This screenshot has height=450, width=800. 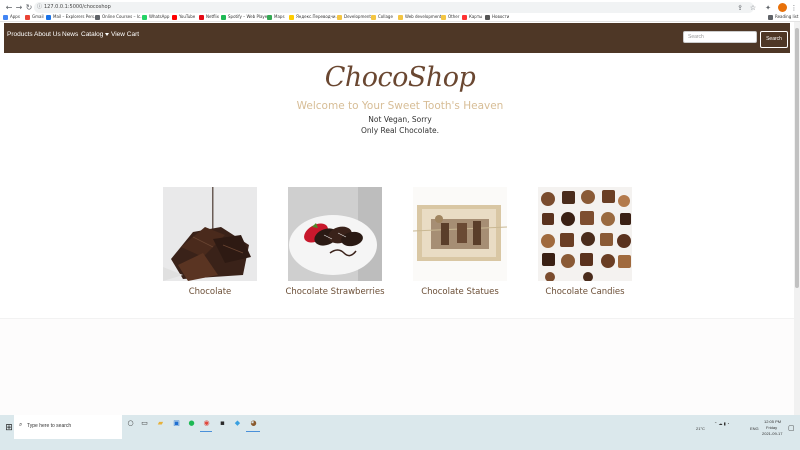 What do you see at coordinates (20, 34) in the screenshot?
I see `nav-link-products: Products` at bounding box center [20, 34].